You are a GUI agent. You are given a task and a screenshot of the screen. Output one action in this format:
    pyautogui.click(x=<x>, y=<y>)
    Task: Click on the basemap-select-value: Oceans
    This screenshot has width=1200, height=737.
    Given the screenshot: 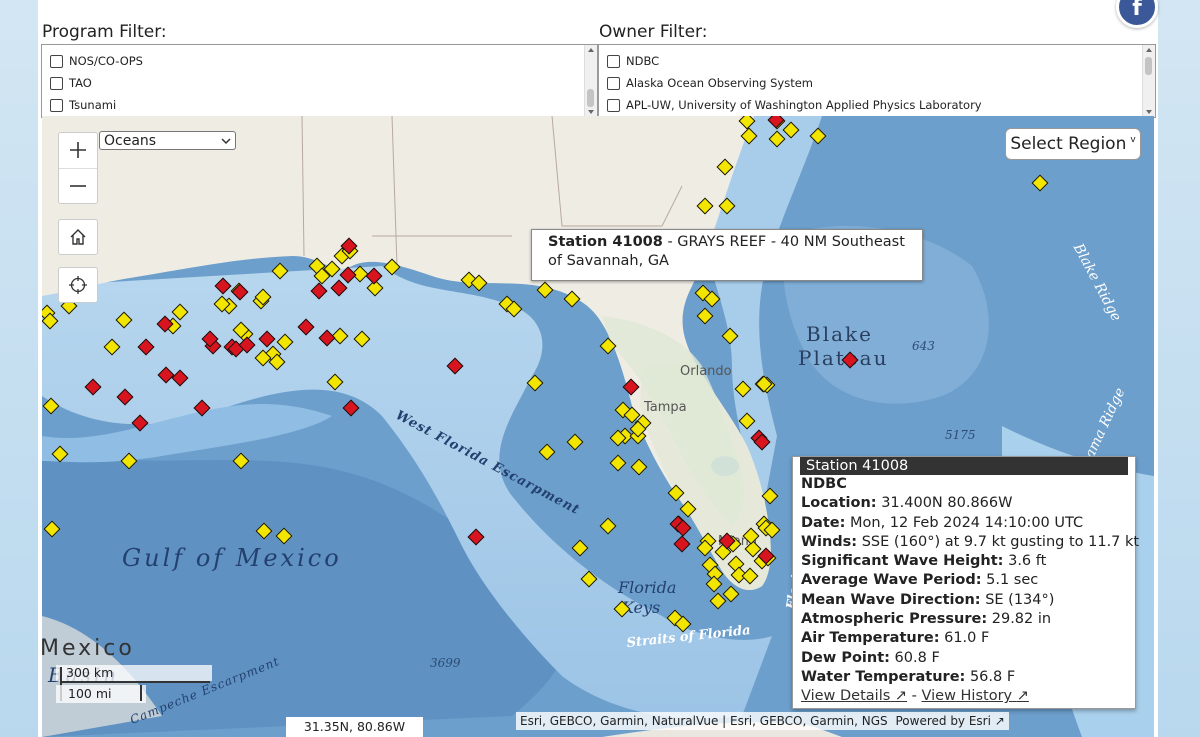 What is the action you would take?
    pyautogui.click(x=130, y=140)
    